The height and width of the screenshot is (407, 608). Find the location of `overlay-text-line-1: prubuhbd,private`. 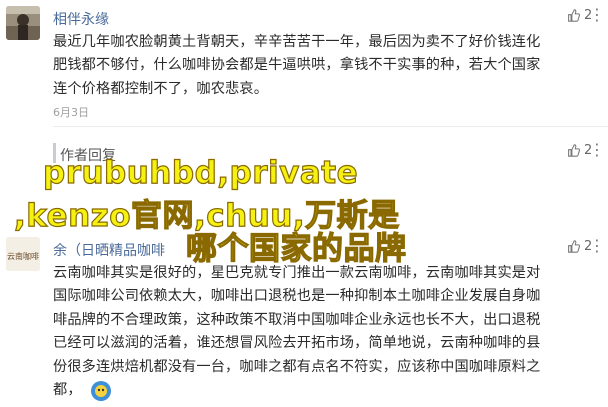

overlay-text-line-1: prubuhbd,private is located at coordinates (200, 172).